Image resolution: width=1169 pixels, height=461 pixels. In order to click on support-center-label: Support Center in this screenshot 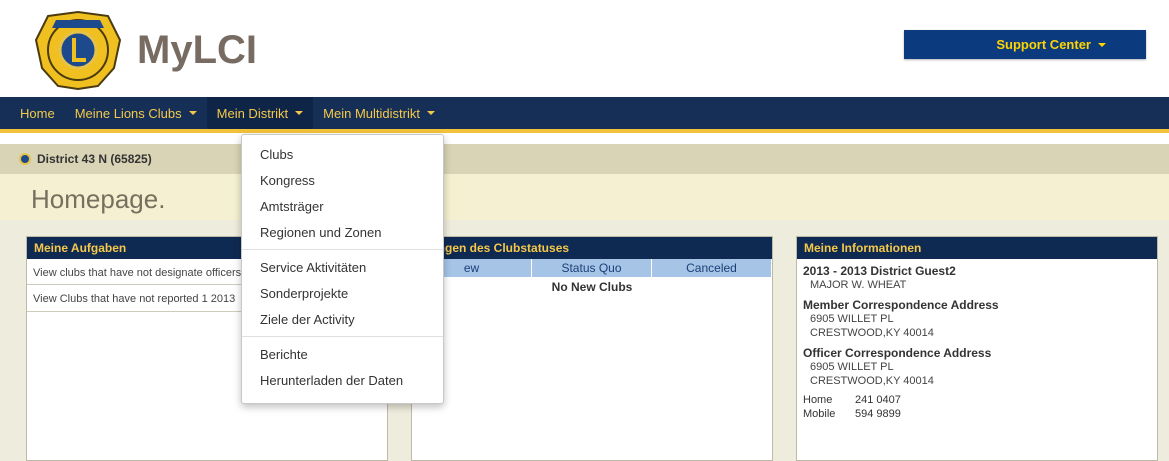, I will do `click(1043, 44)`.